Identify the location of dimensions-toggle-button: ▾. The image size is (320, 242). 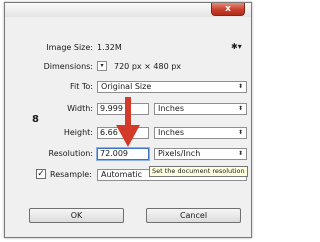
(102, 66).